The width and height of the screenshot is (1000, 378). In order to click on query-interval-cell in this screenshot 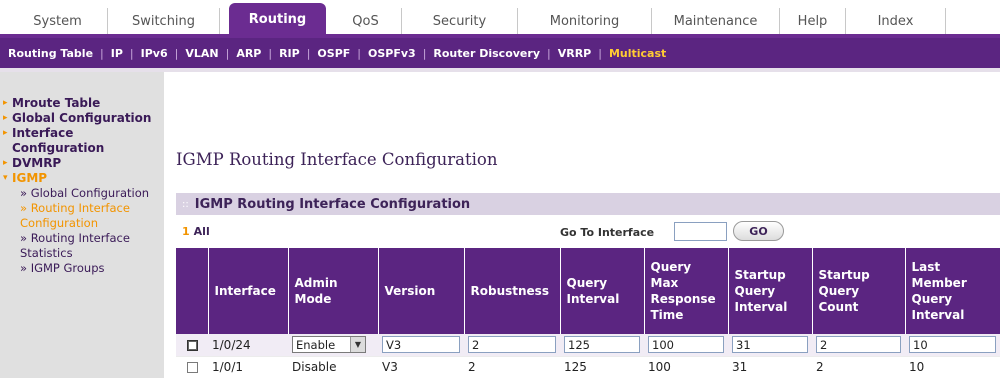, I will do `click(602, 345)`.